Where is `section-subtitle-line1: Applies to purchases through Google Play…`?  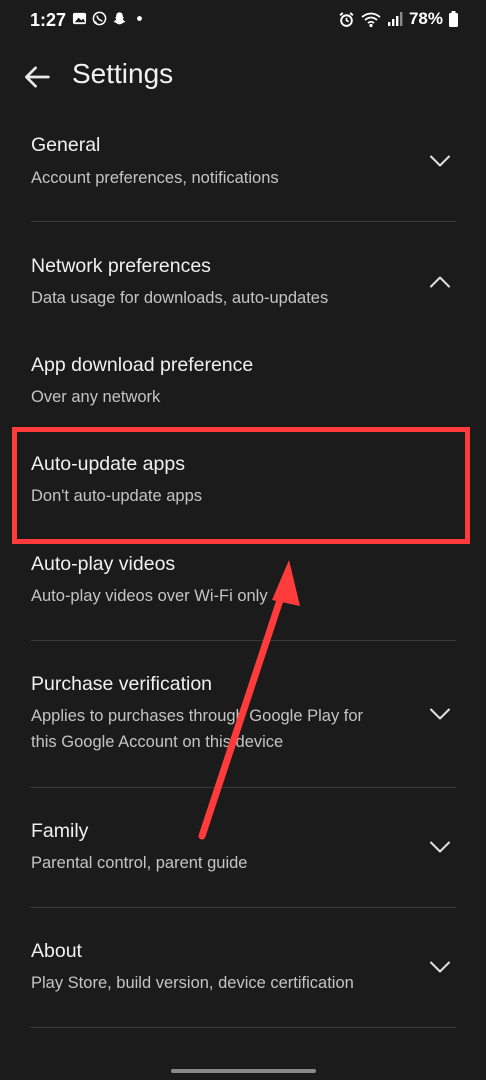 section-subtitle-line1: Applies to purchases through Google Play… is located at coordinates (197, 716).